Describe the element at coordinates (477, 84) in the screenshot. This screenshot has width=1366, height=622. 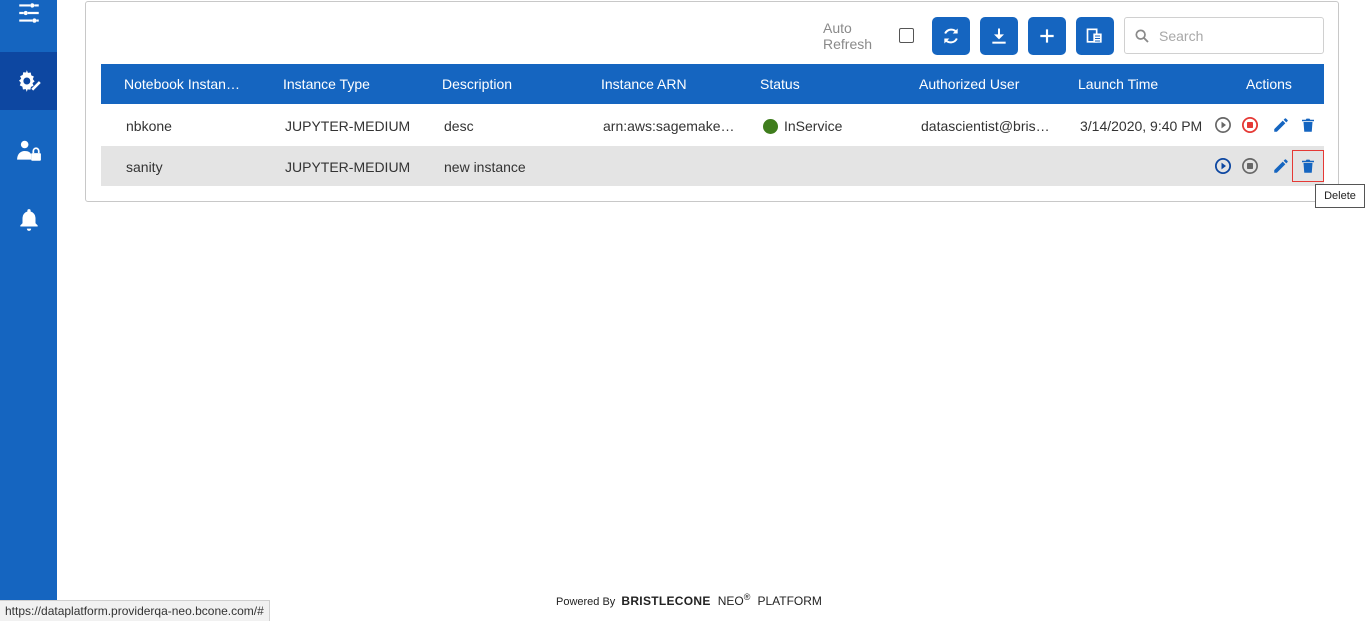
I see `column-header-description: Description` at that location.